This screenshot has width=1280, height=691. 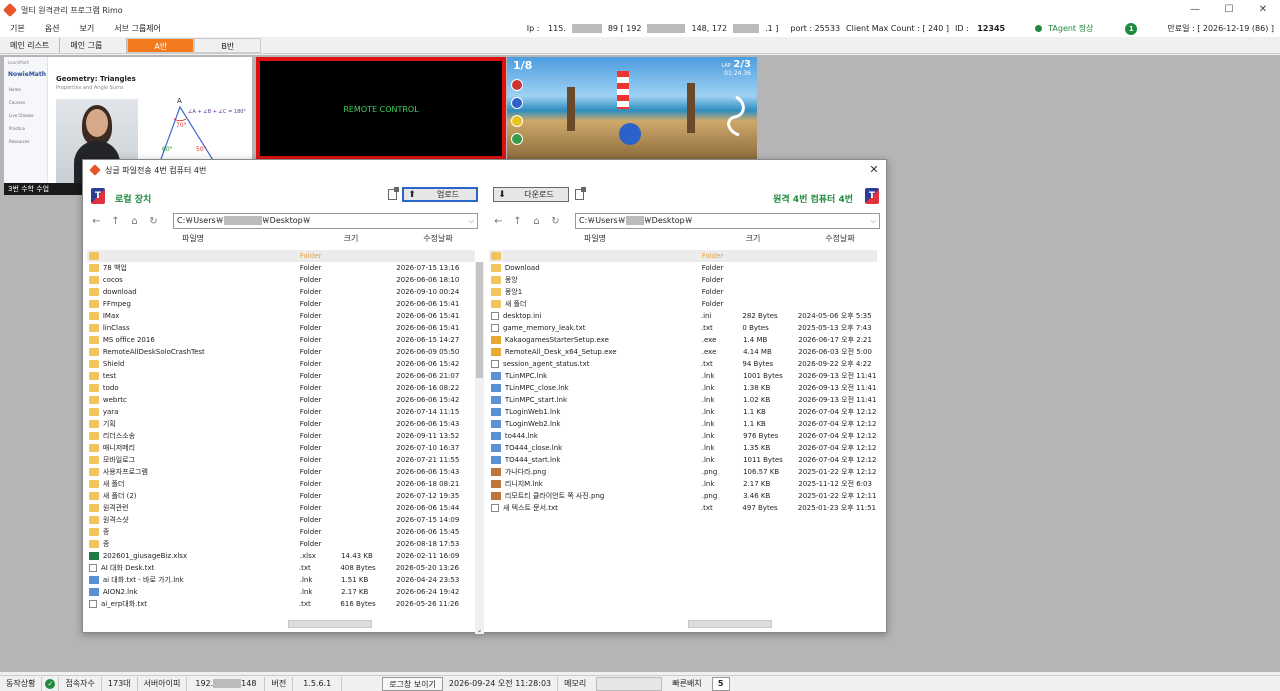 I want to click on file-row: 몽앙1 Folder, so click(x=683, y=292).